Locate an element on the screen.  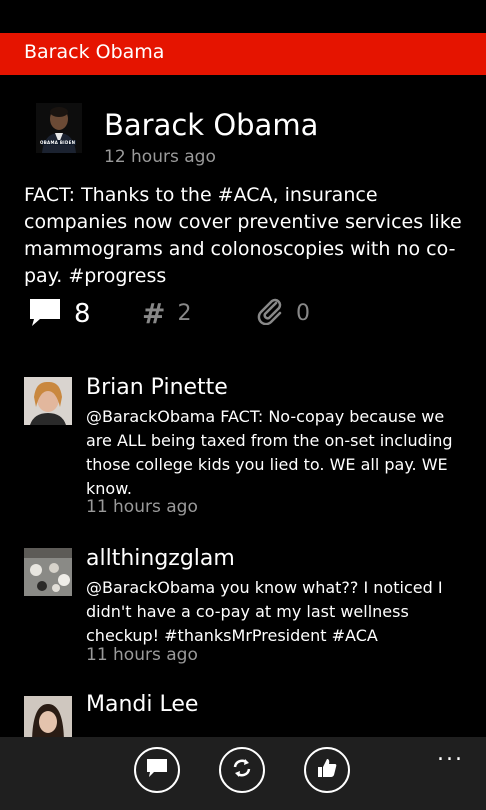
hashtag-icon: # is located at coordinates (154, 313).